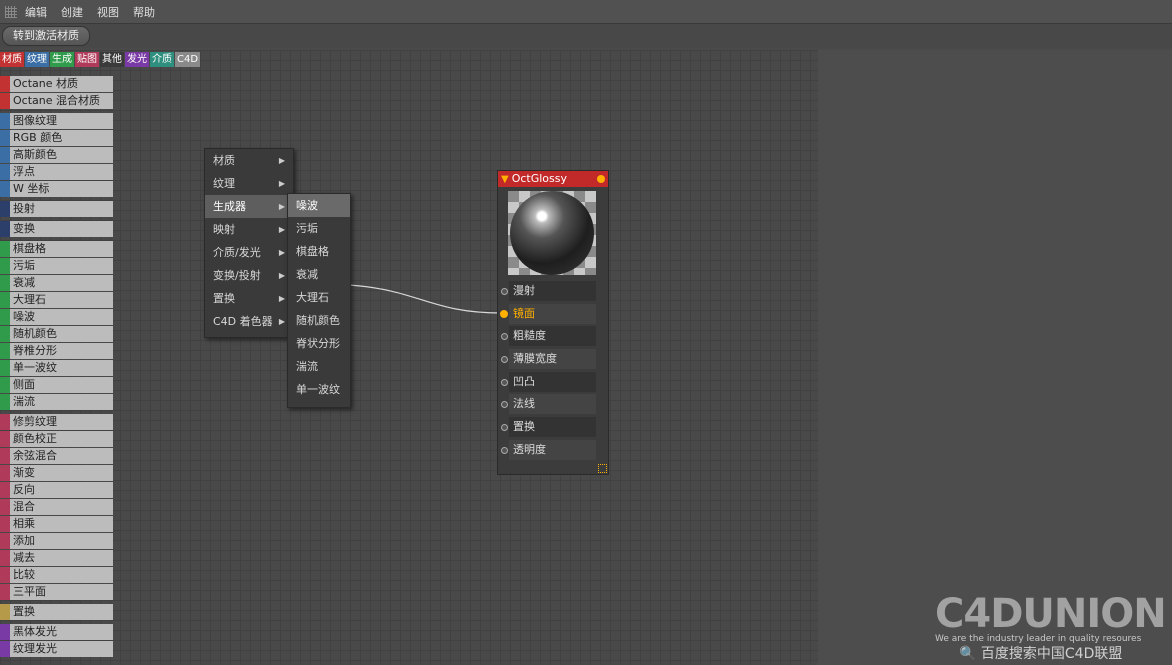 The width and height of the screenshot is (1172, 665). What do you see at coordinates (56, 632) in the screenshot?
I see `sidebar-node-item: 黑体发光` at bounding box center [56, 632].